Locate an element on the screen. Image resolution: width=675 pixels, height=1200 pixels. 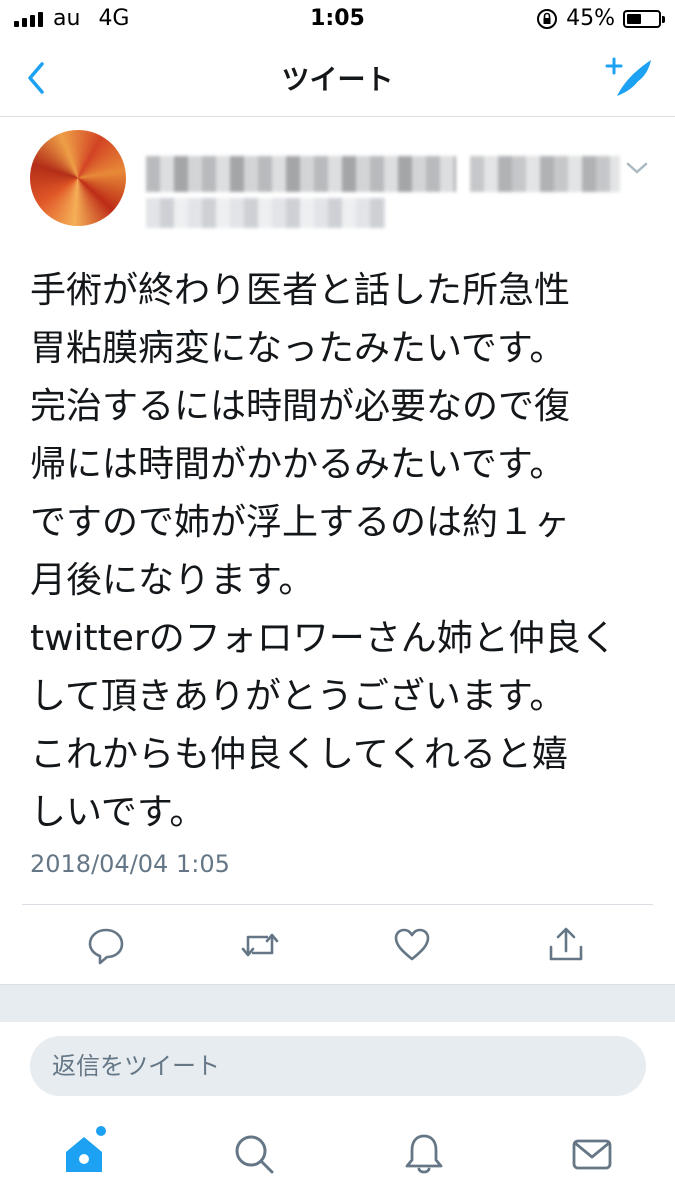
battery-icon is located at coordinates (644, 18).